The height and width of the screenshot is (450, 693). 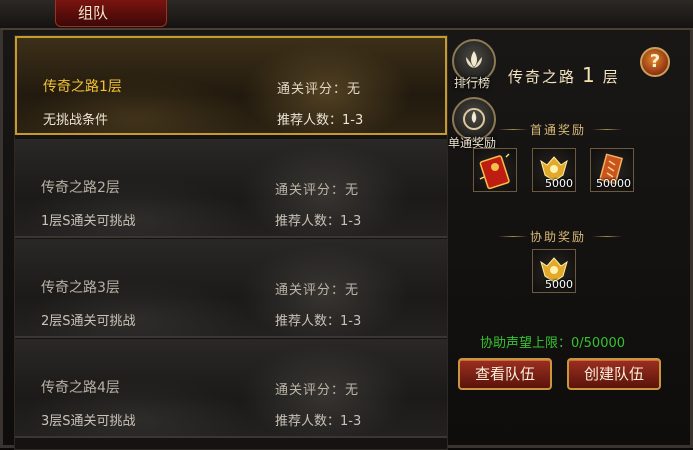 I want to click on stage-condition: 无挑战条件, so click(x=76, y=120).